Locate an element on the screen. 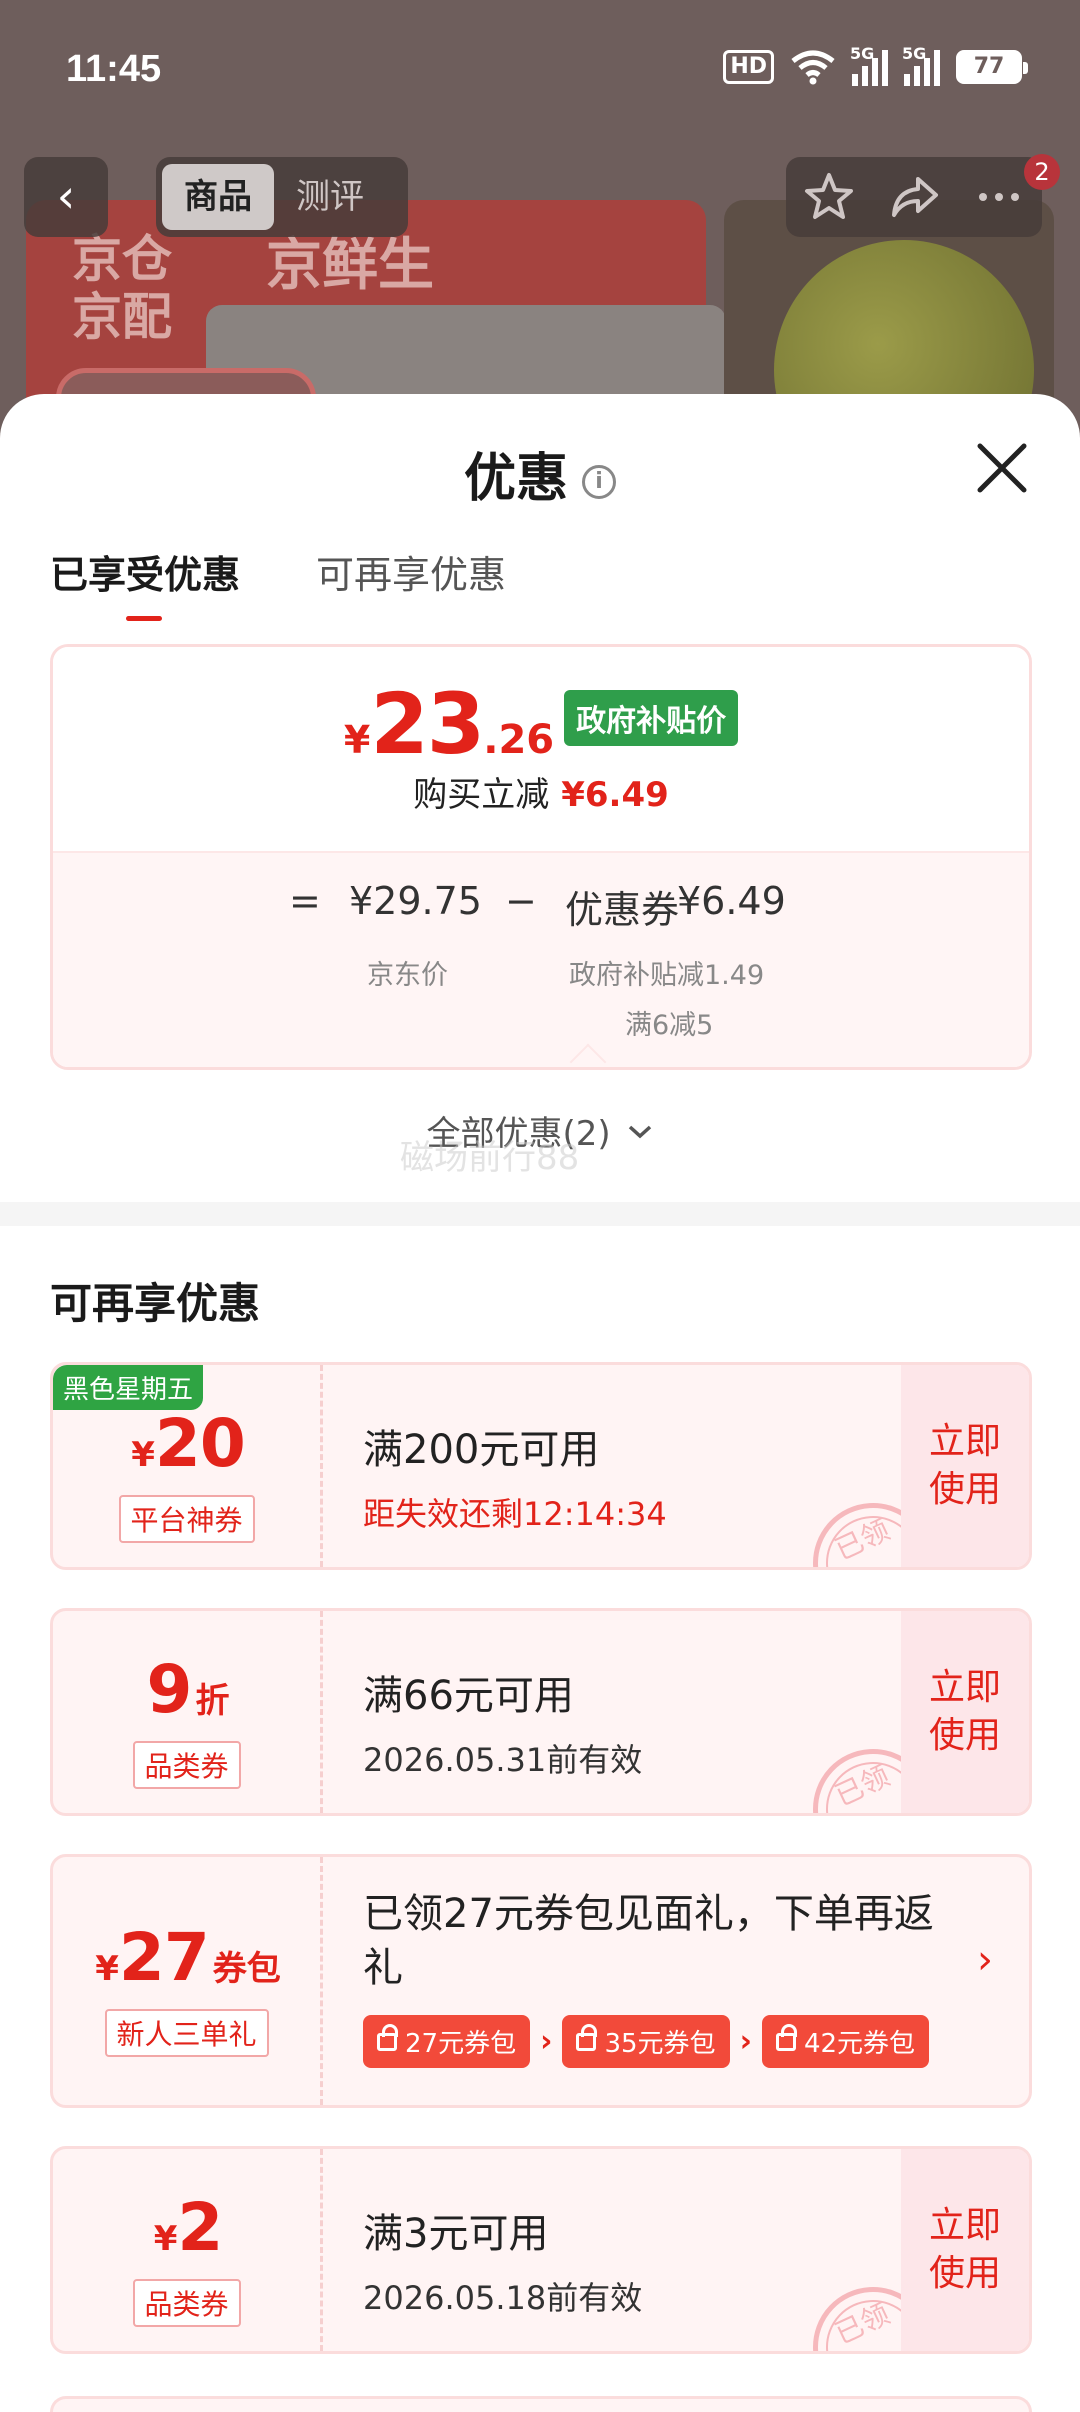  coupon-card: ¥2 品类券 满3元可用 2026.05.18前有效 已领 立即使用 is located at coordinates (541, 2250).